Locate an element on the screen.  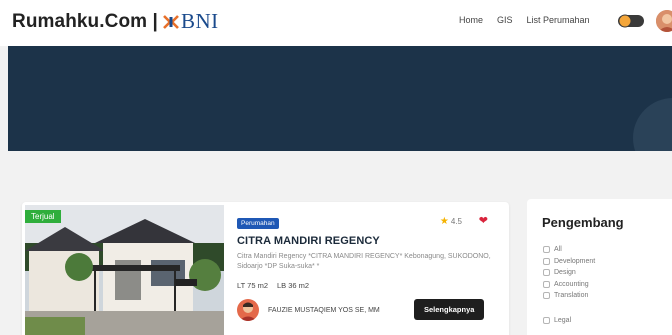
filter-accounting: Accounting is located at coordinates (569, 285).